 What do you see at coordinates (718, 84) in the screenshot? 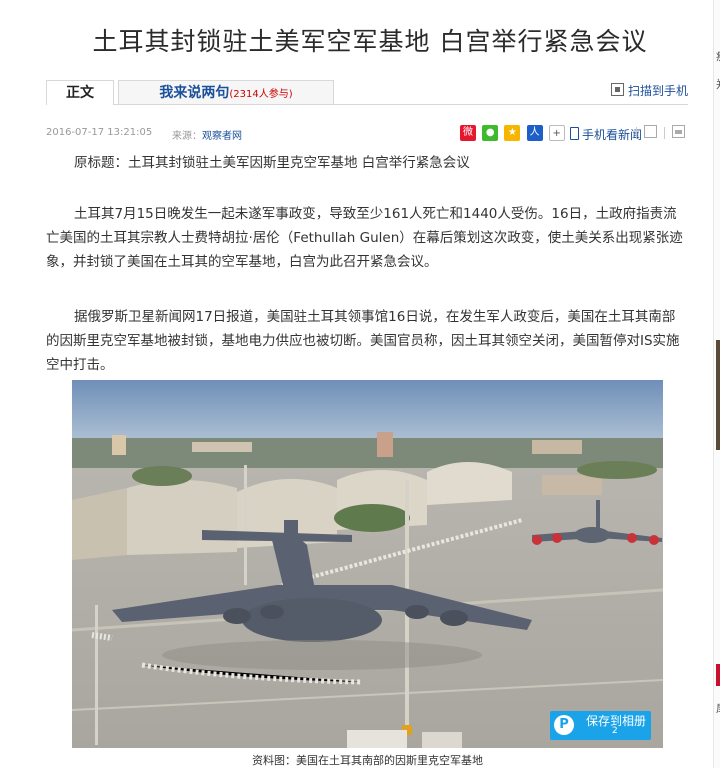
I see `sidebar-fragment-text: 郑` at bounding box center [718, 84].